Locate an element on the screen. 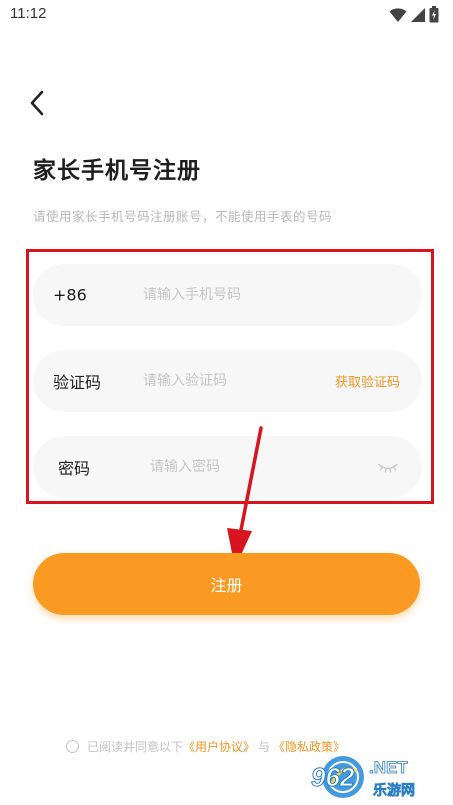 Image resolution: width=453 pixels, height=805 pixels. watermark-suffix: .NET is located at coordinates (388, 767).